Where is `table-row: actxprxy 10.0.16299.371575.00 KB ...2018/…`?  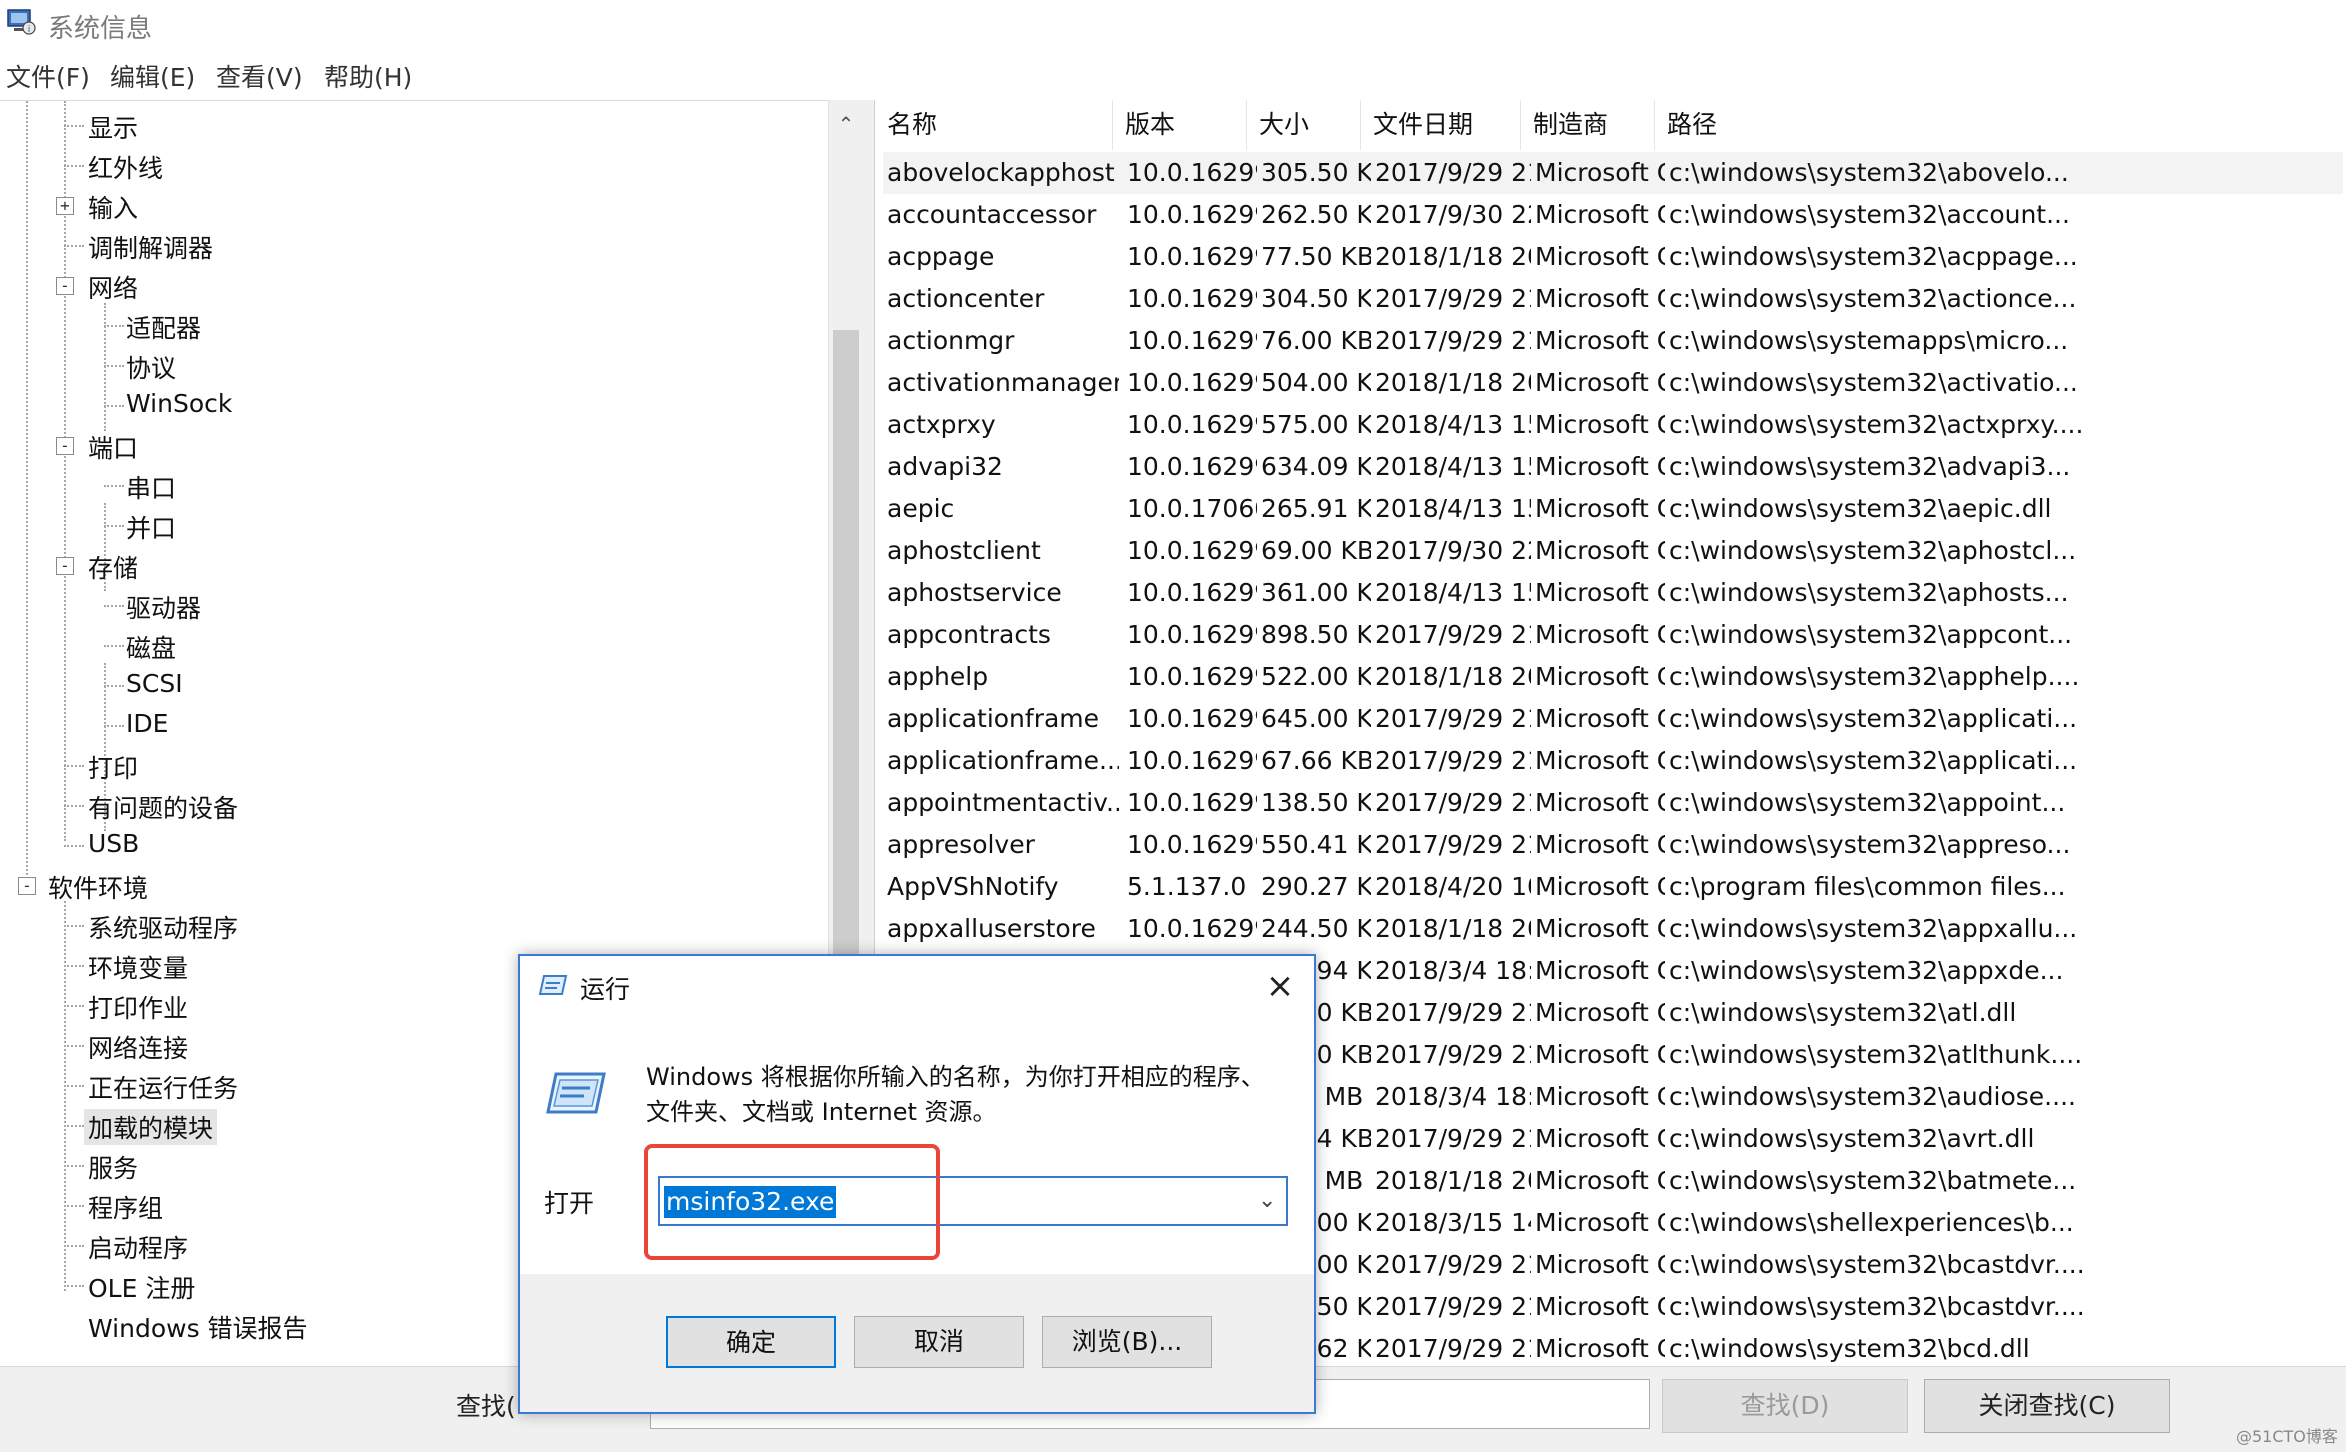
table-row: actxprxy 10.0.16299.371575.00 KB ...2018/… is located at coordinates (1613, 425).